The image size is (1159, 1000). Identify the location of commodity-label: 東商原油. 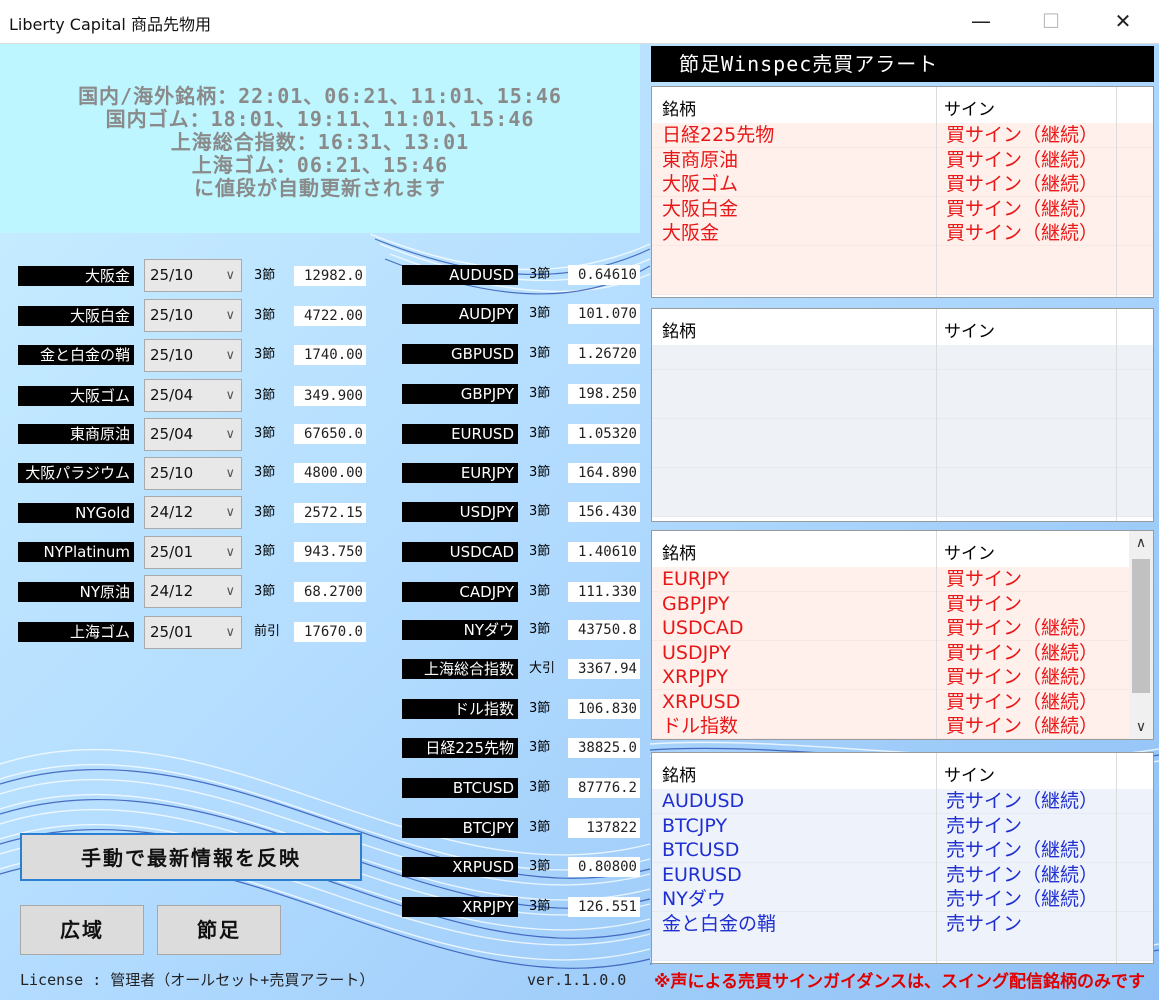
(76, 434).